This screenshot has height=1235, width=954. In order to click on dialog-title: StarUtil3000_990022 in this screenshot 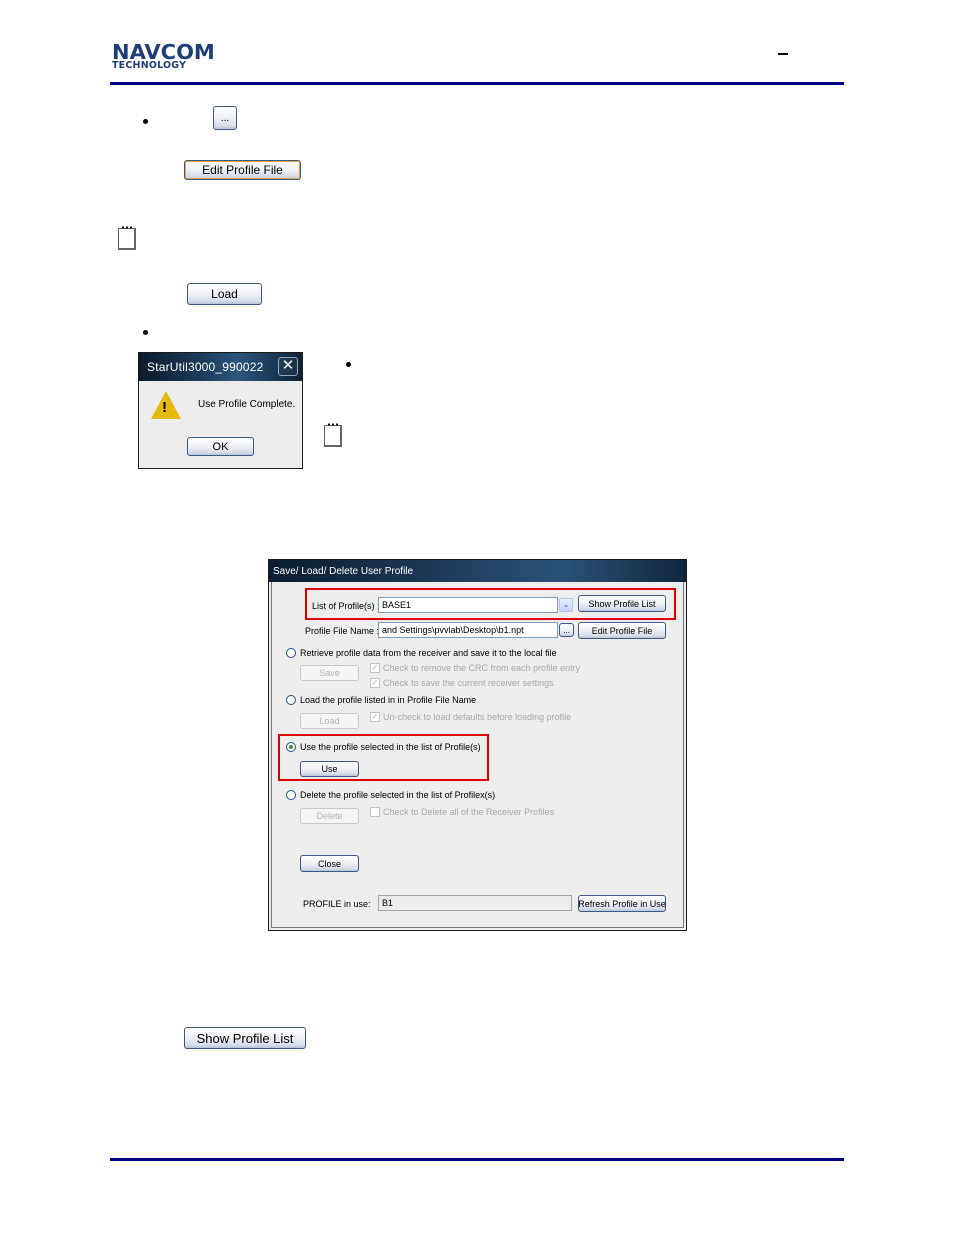, I will do `click(205, 367)`.